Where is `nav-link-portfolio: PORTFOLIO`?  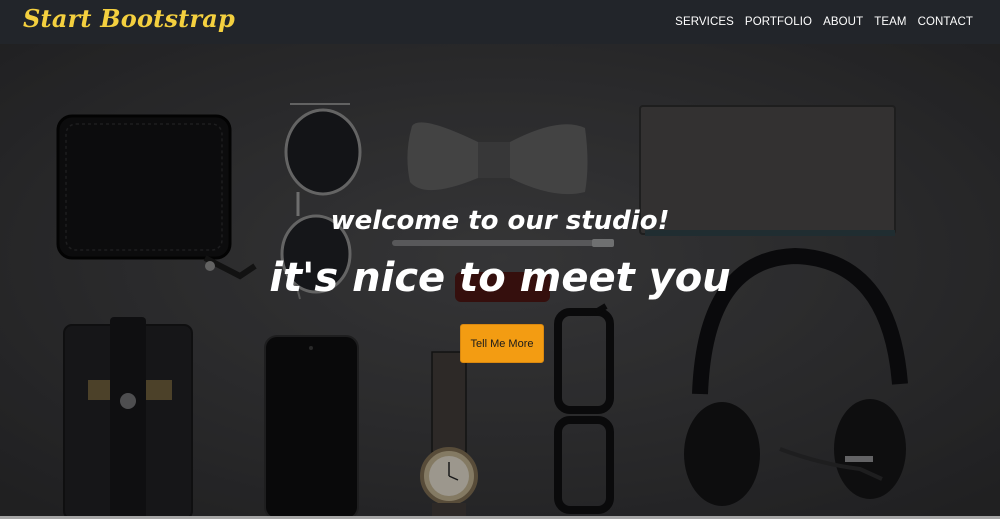 nav-link-portfolio: PORTFOLIO is located at coordinates (778, 22).